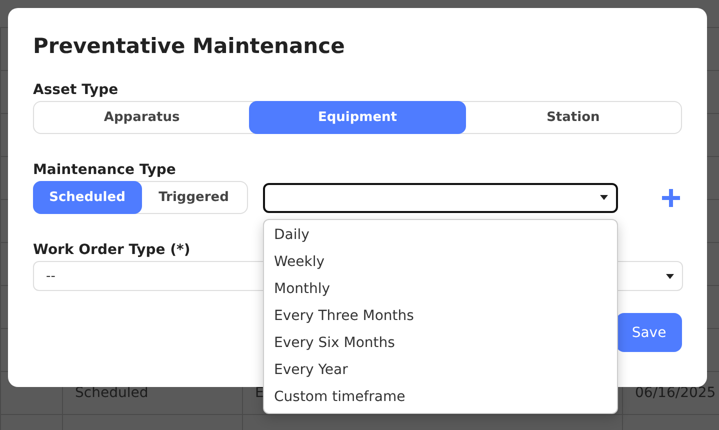  Describe the element at coordinates (142, 117) in the screenshot. I see `segment-tab: Apparatus` at that location.